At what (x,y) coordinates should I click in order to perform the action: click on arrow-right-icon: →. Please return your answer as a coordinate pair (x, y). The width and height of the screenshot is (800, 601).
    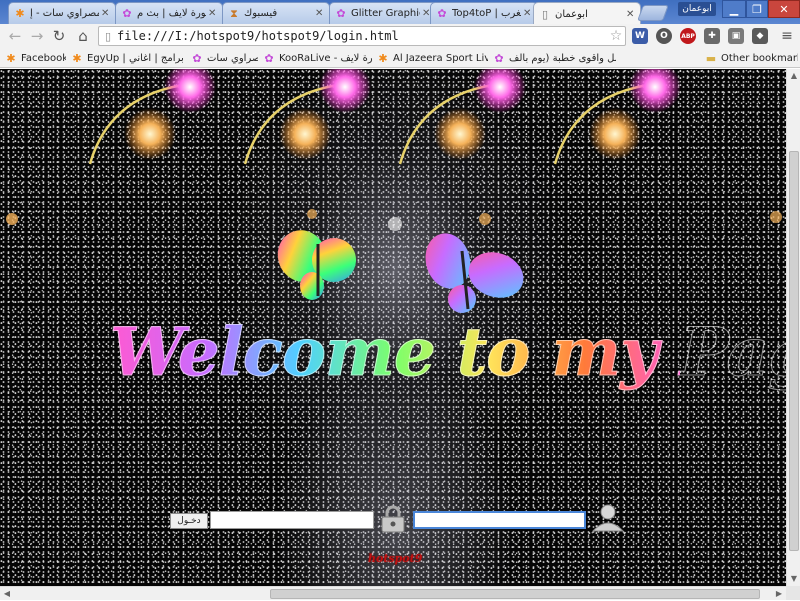
    Looking at the image, I should click on (37, 36).